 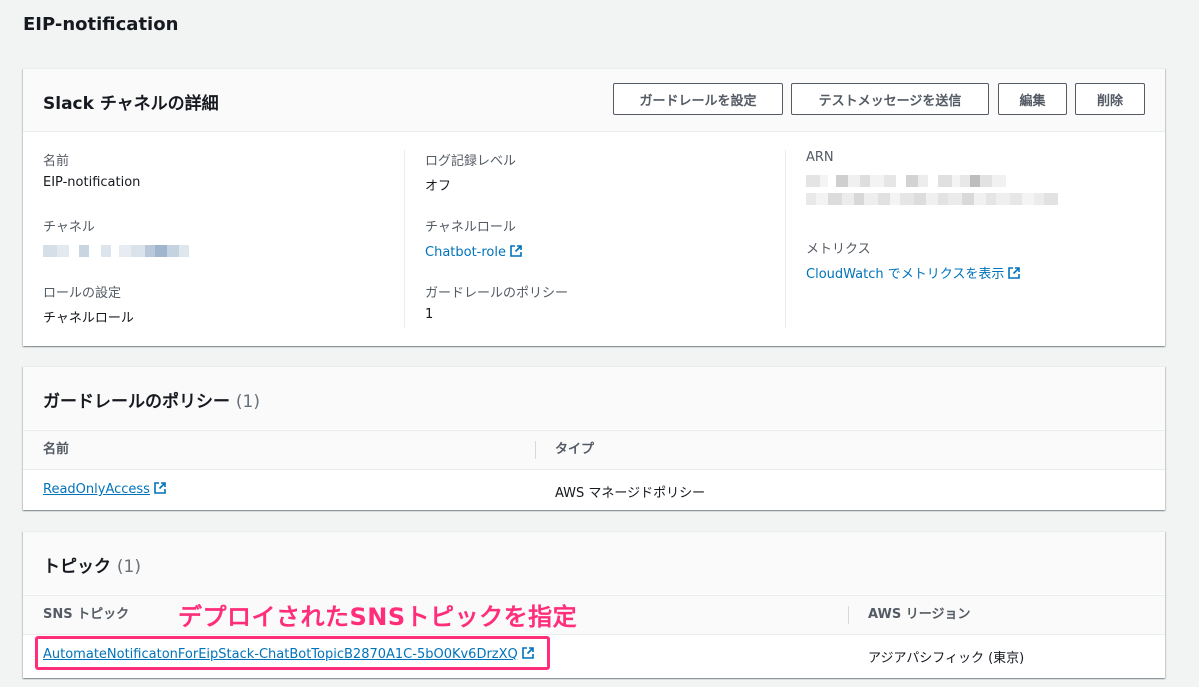 I want to click on cloudwatch-metrics-link: CloudWatch でメトリクスを表示, so click(x=905, y=274).